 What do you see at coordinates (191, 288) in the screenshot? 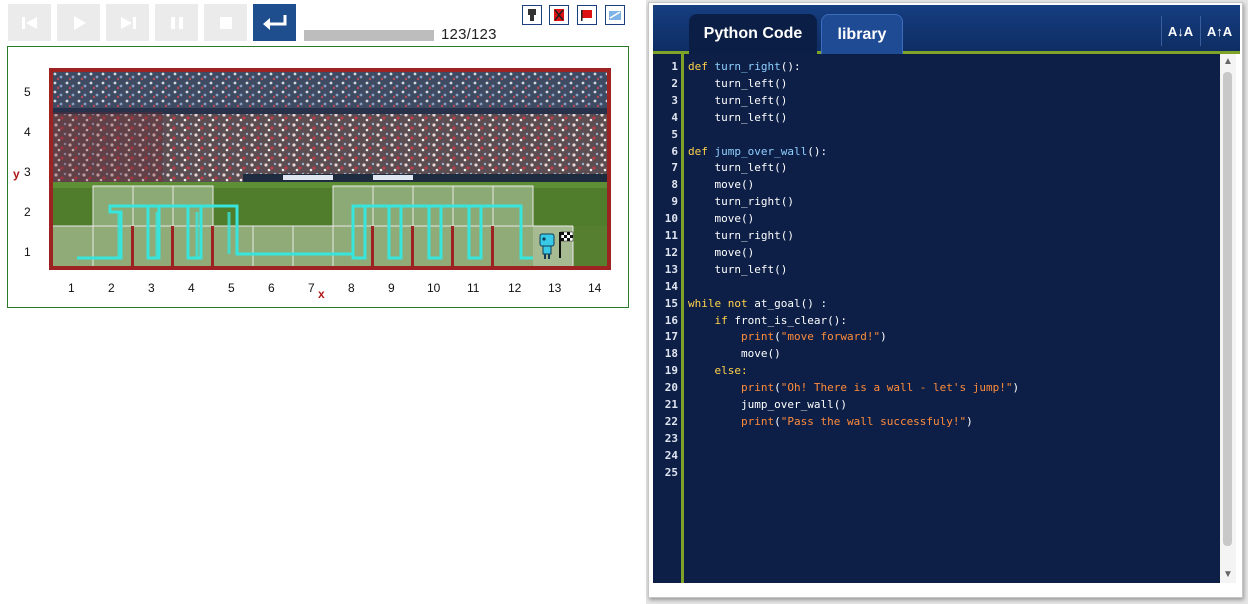
I see `x-tick-4: 4` at bounding box center [191, 288].